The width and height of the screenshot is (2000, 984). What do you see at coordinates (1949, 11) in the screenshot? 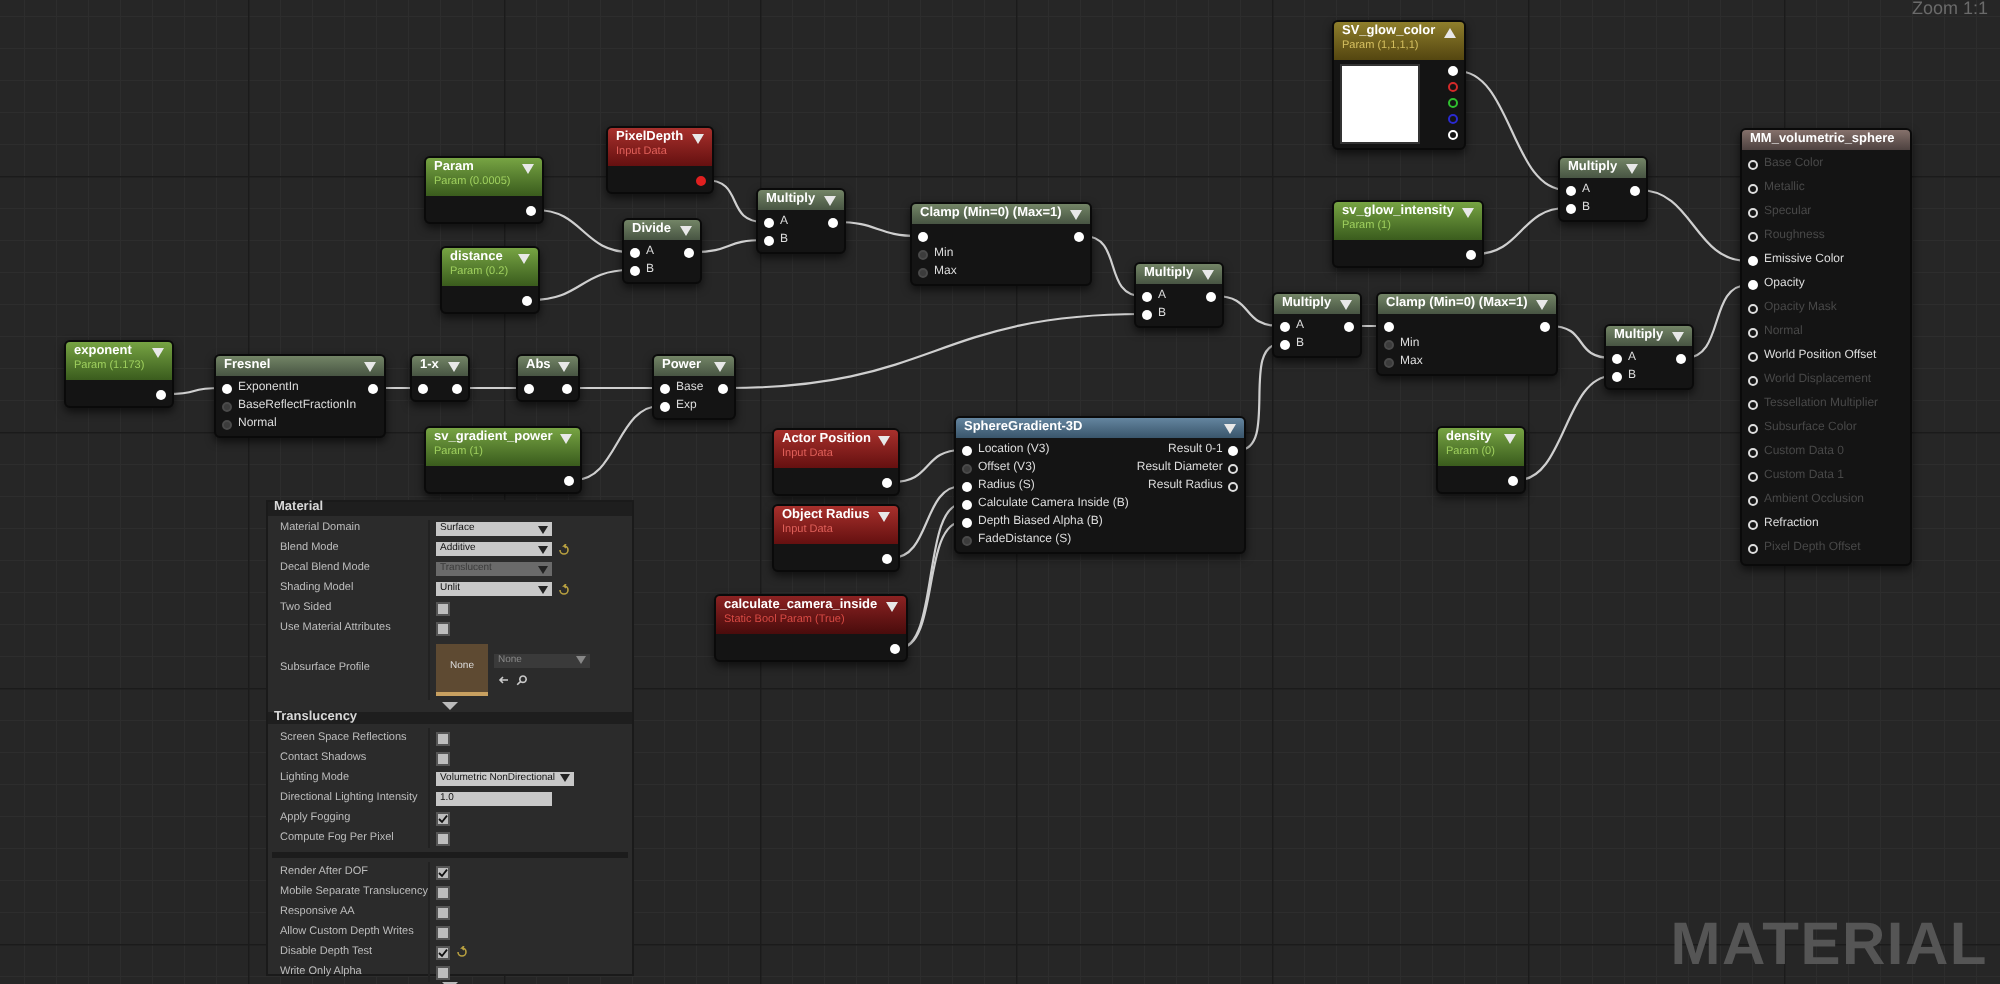
I see `zoom-label: Zoom 1:1` at bounding box center [1949, 11].